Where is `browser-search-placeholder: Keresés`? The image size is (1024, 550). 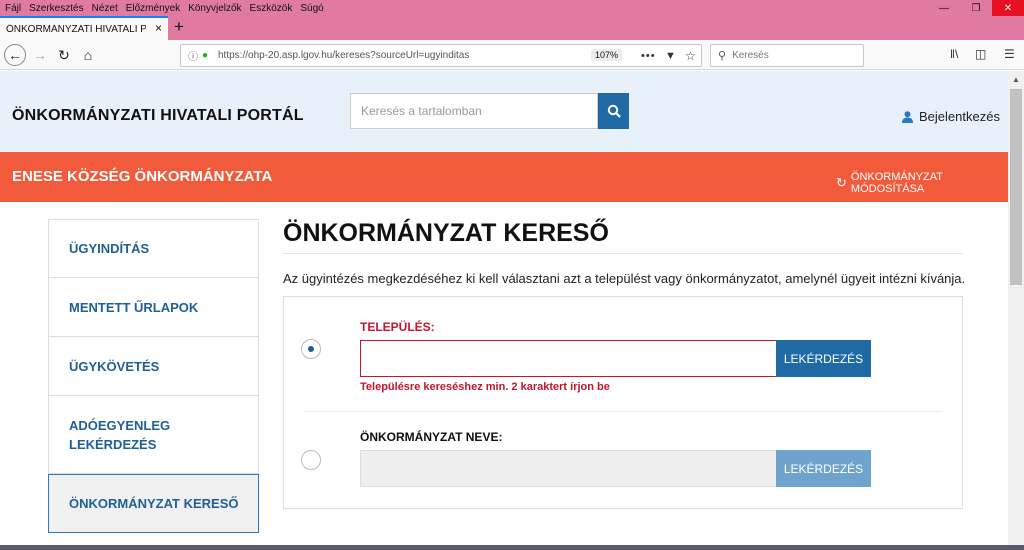 browser-search-placeholder: Keresés is located at coordinates (750, 55).